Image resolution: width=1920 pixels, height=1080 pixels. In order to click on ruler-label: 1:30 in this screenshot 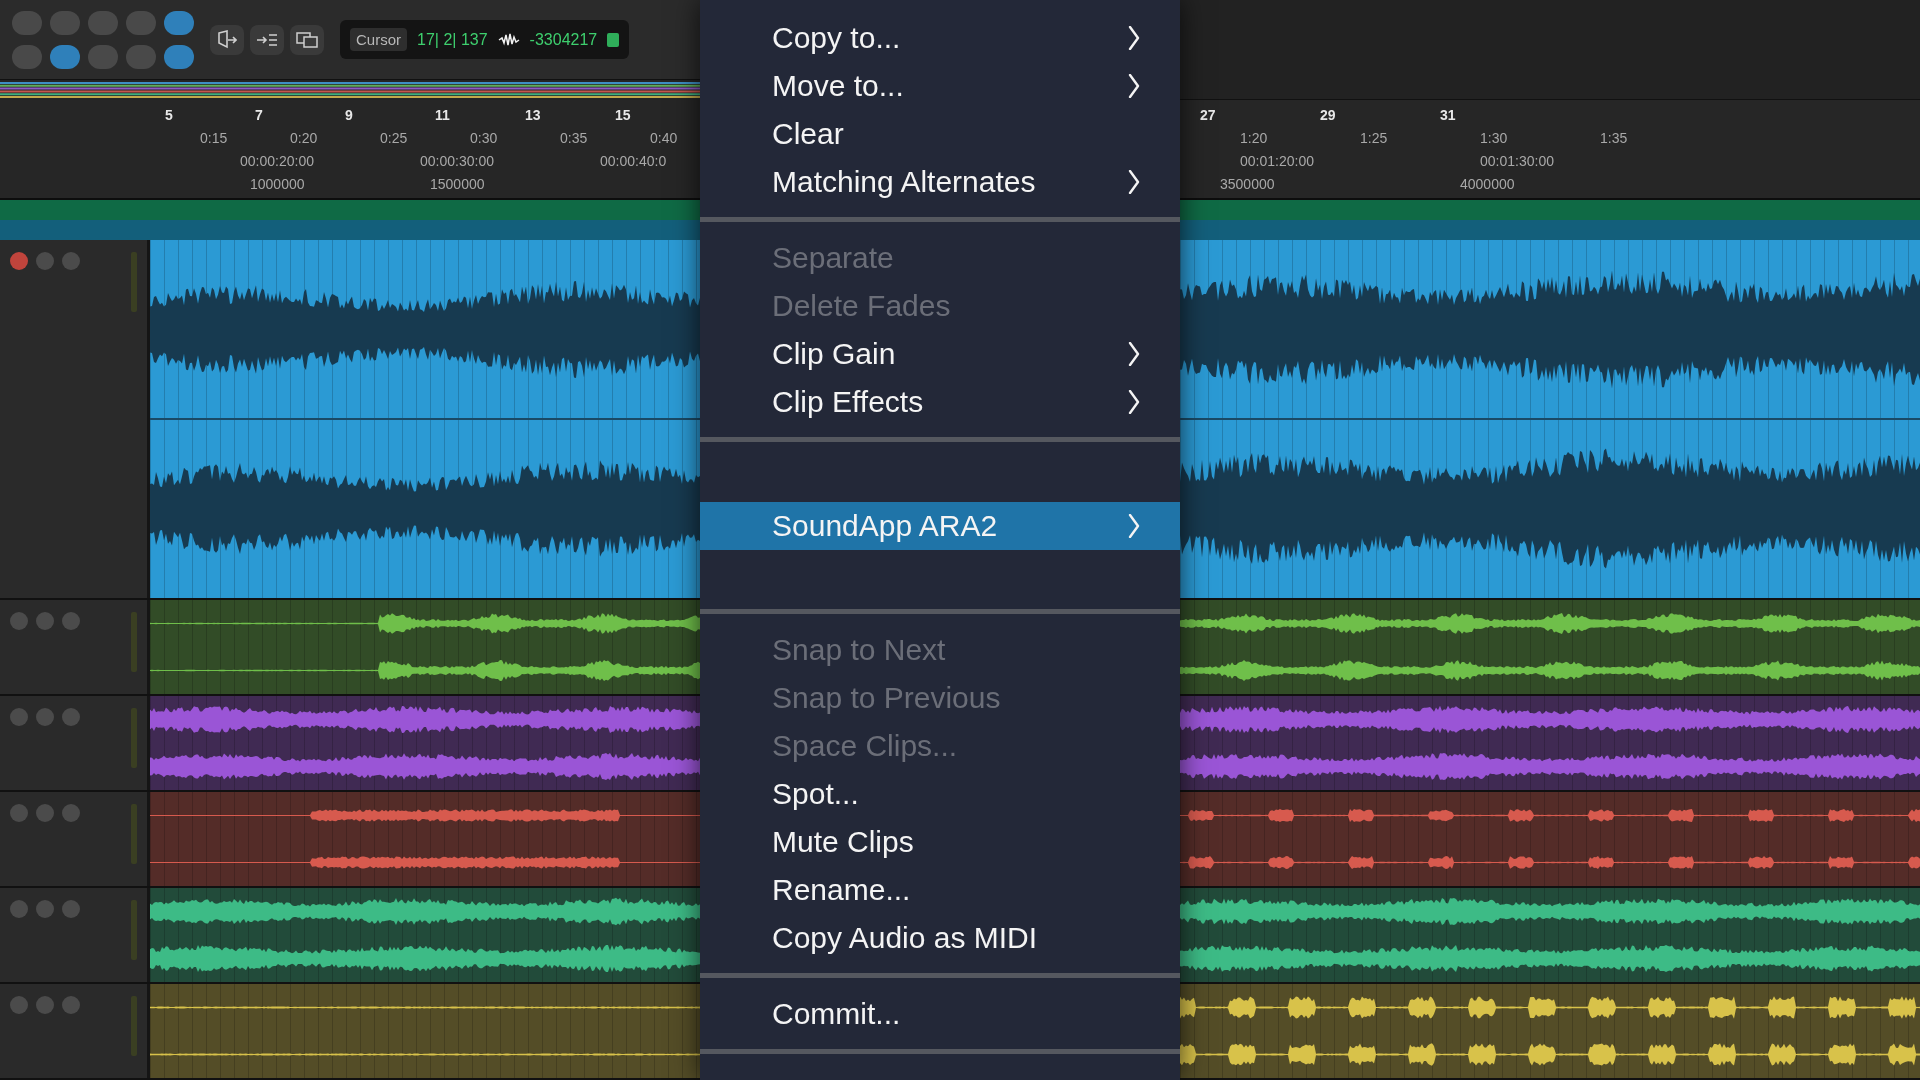, I will do `click(1494, 137)`.